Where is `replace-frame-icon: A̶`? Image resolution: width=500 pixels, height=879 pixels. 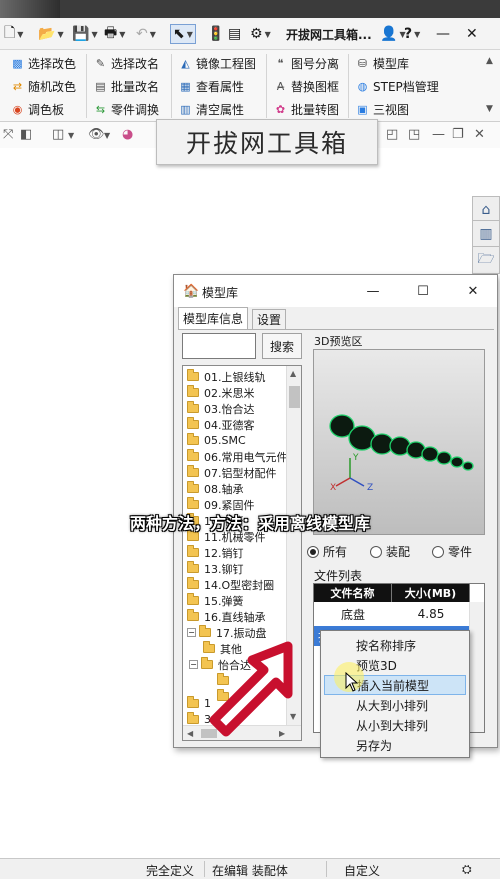 replace-frame-icon: A̶ is located at coordinates (280, 86).